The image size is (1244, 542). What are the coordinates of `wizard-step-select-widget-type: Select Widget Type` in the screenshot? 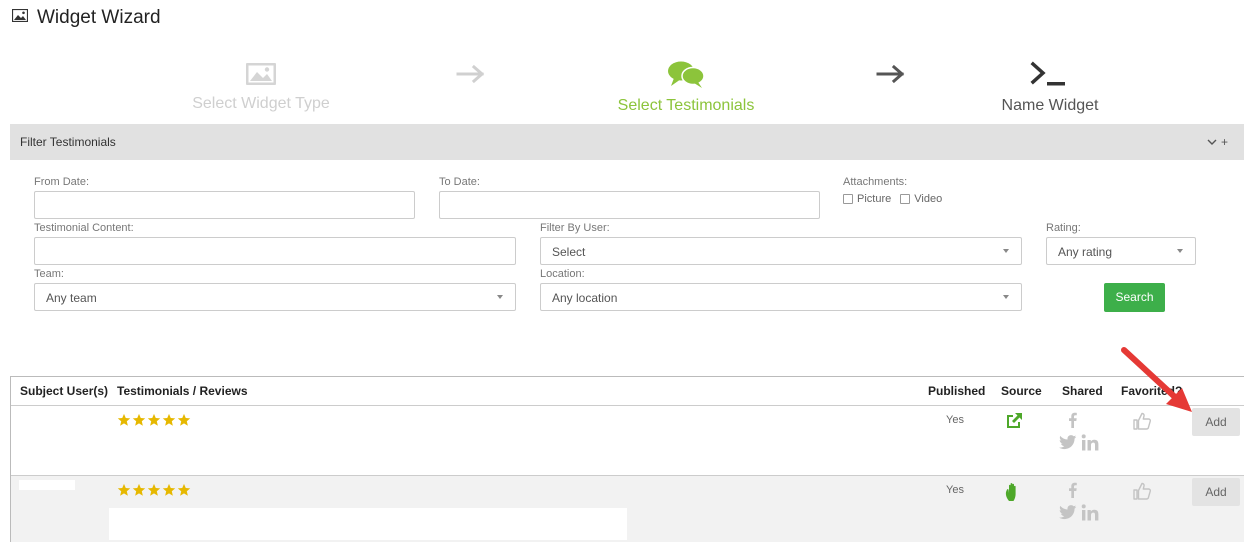 It's located at (261, 87).